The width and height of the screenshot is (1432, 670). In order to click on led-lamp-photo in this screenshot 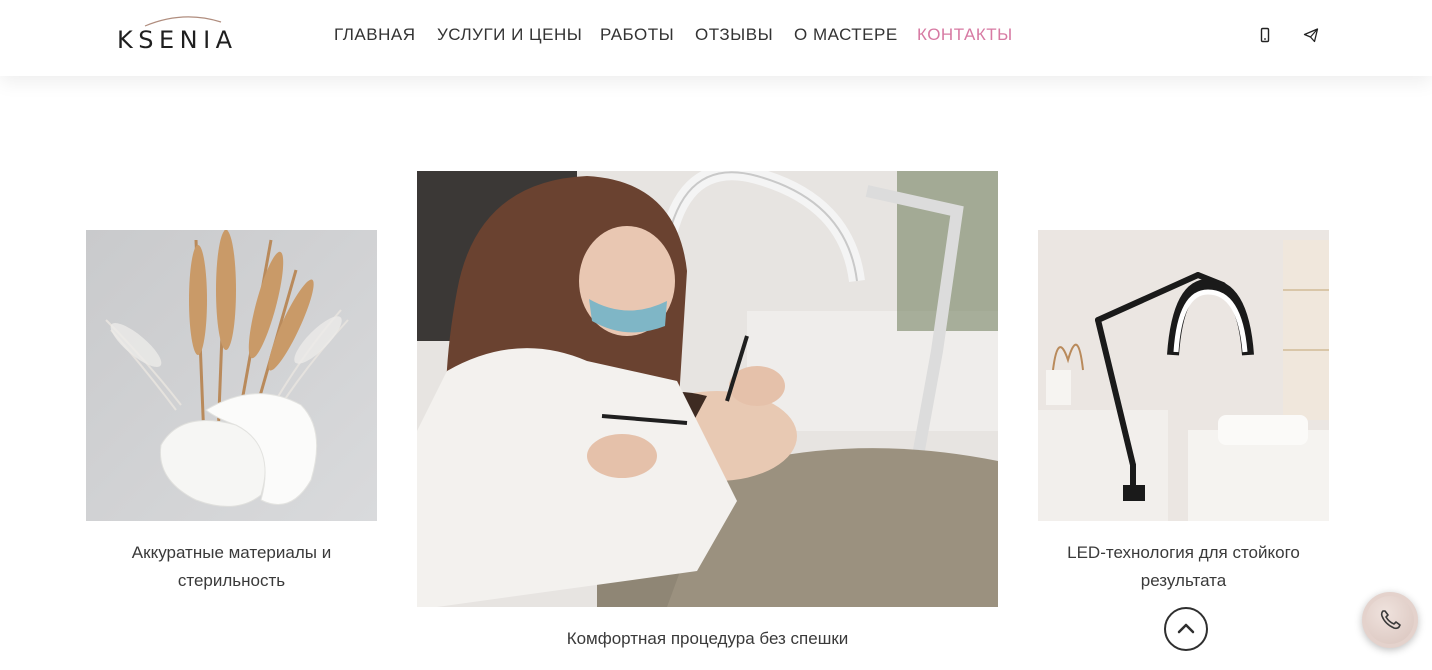, I will do `click(1183, 375)`.